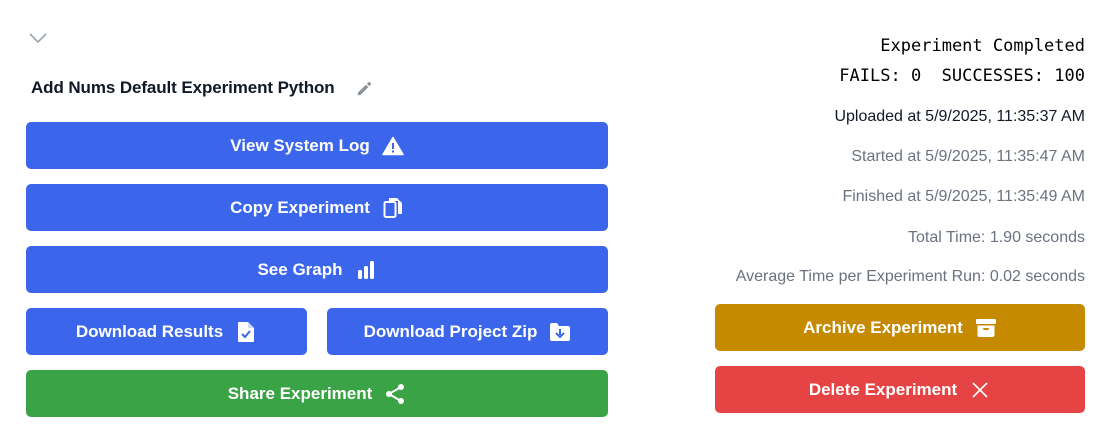 This screenshot has width=1111, height=443. Describe the element at coordinates (183, 87) in the screenshot. I see `experiment-title: Add Nums Default Experiment Python` at that location.